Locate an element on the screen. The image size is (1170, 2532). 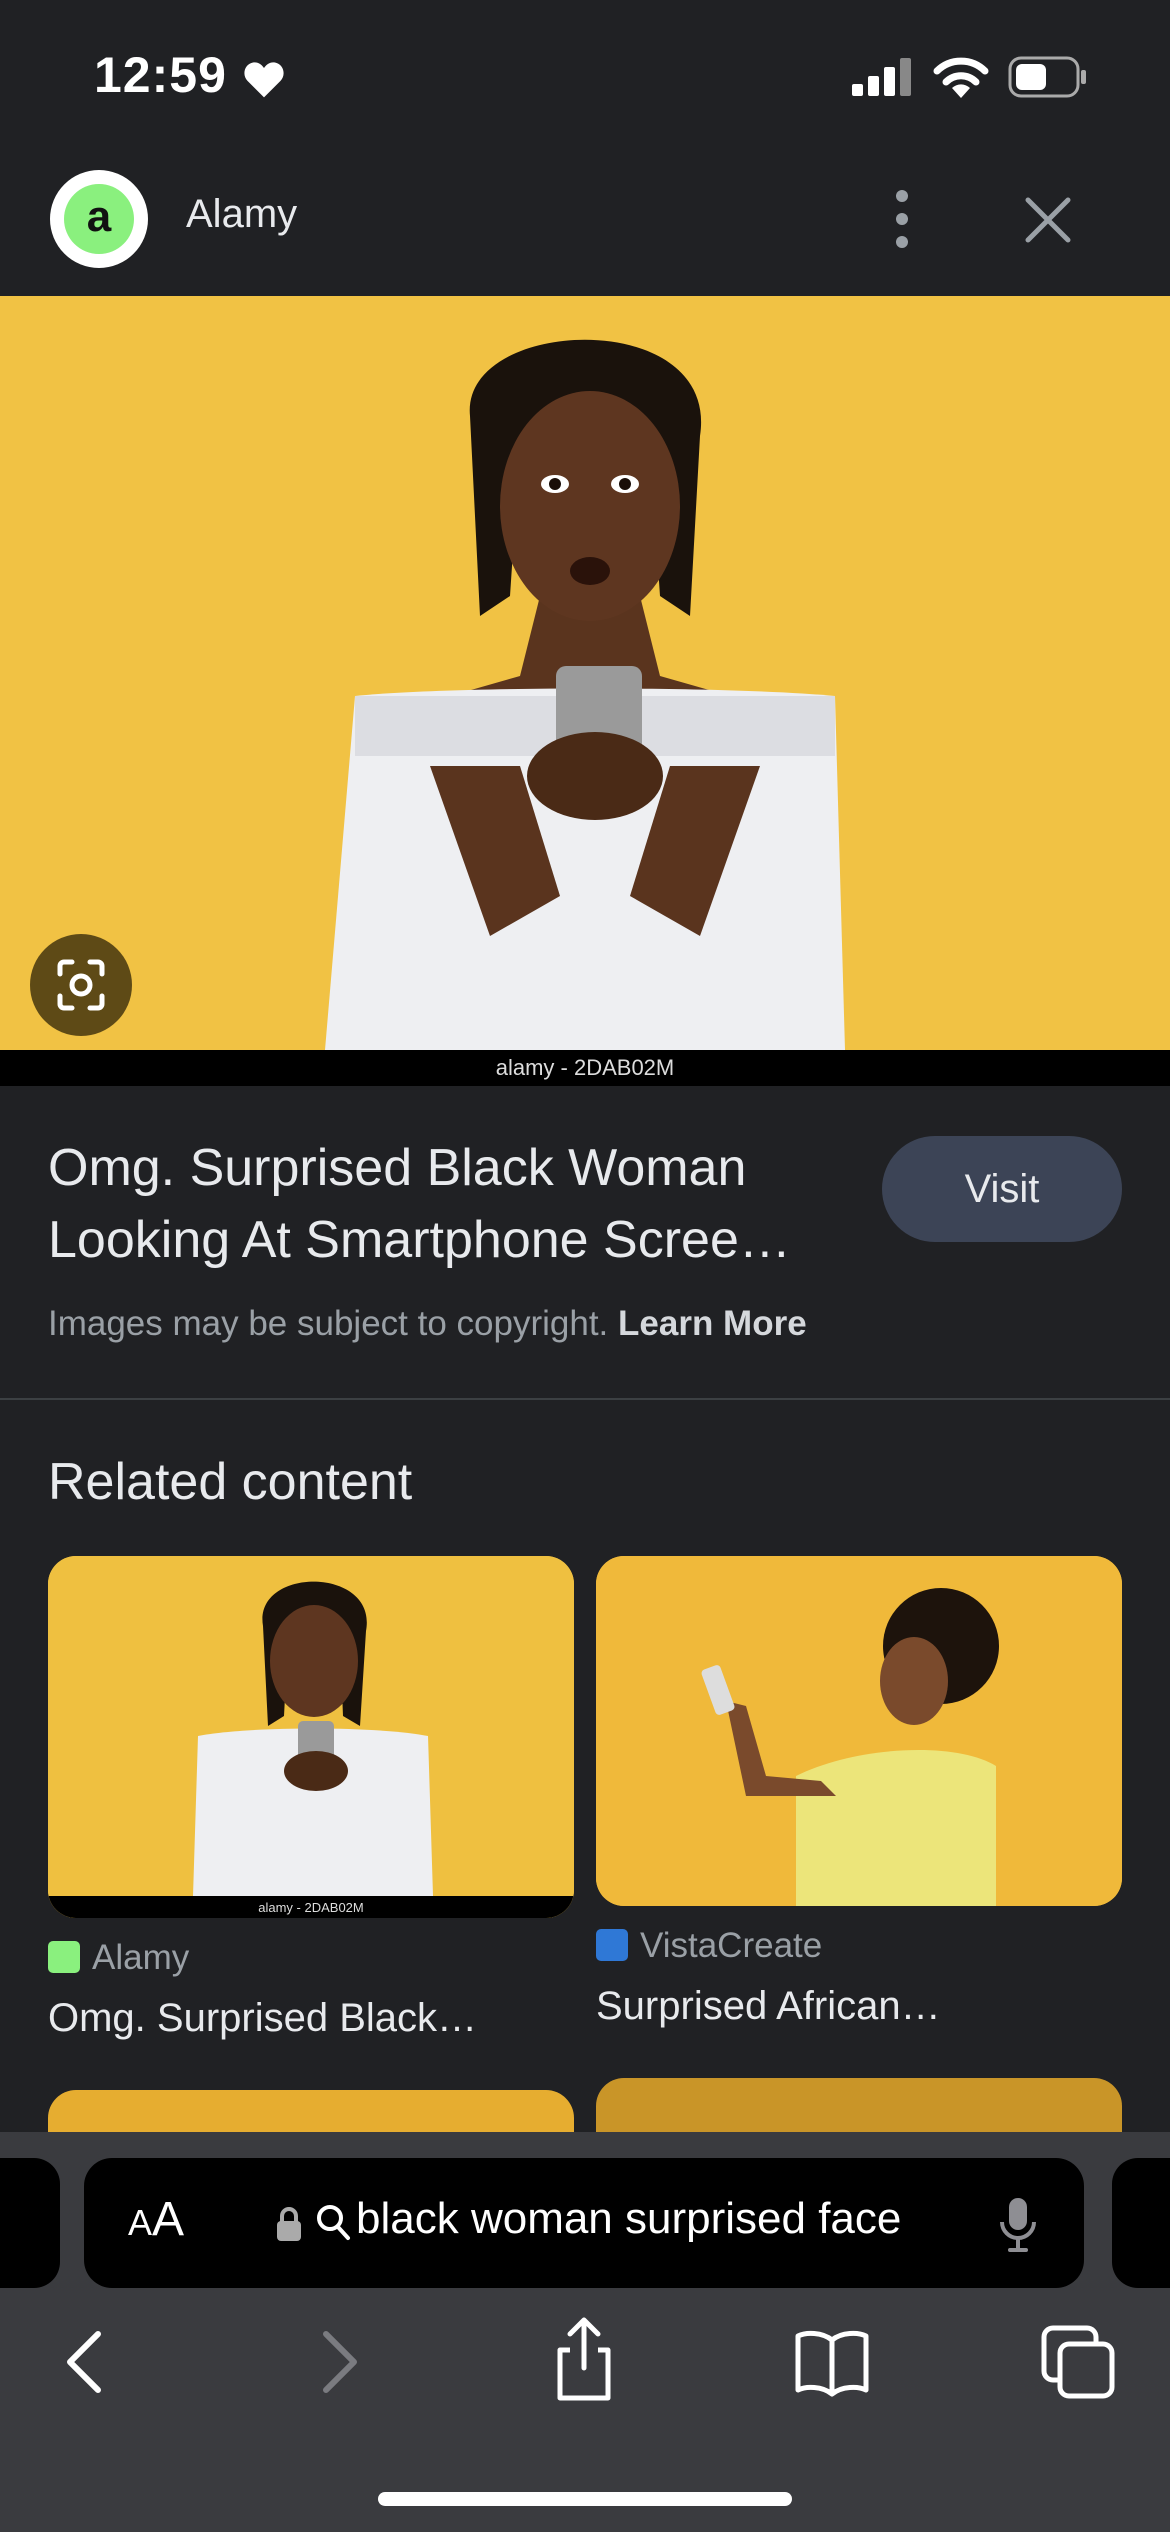
more-options-icon is located at coordinates (902, 219).